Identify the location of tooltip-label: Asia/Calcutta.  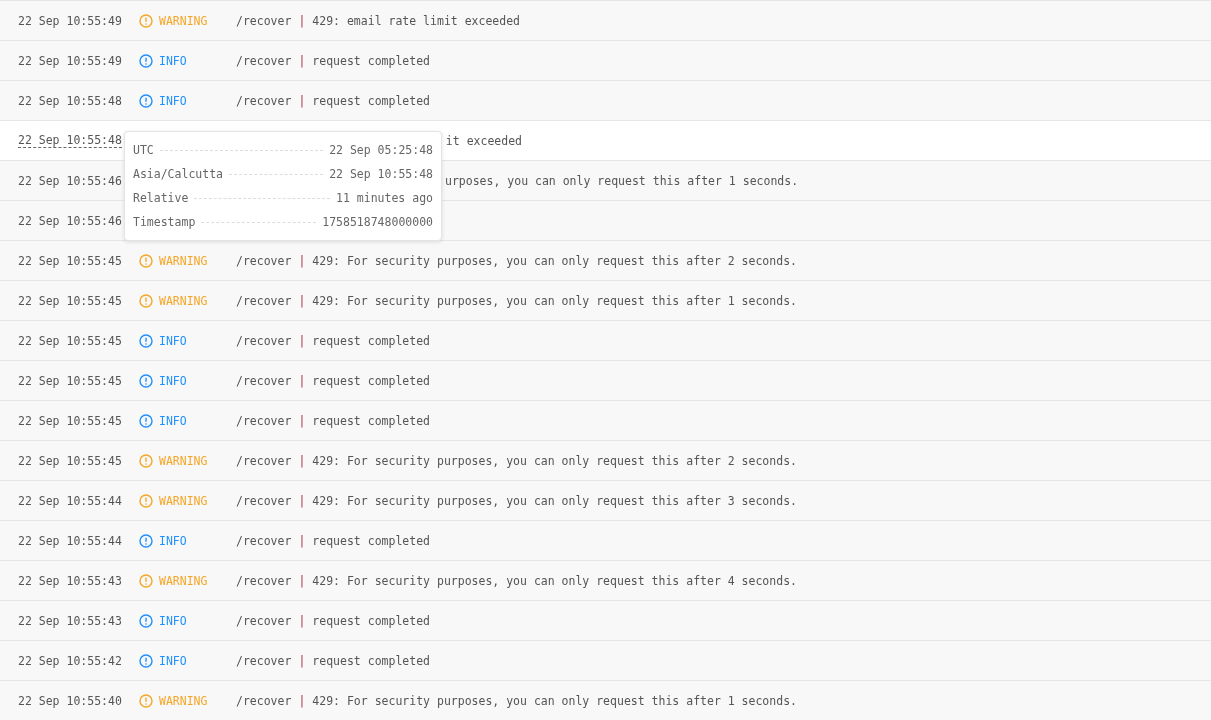
(178, 174).